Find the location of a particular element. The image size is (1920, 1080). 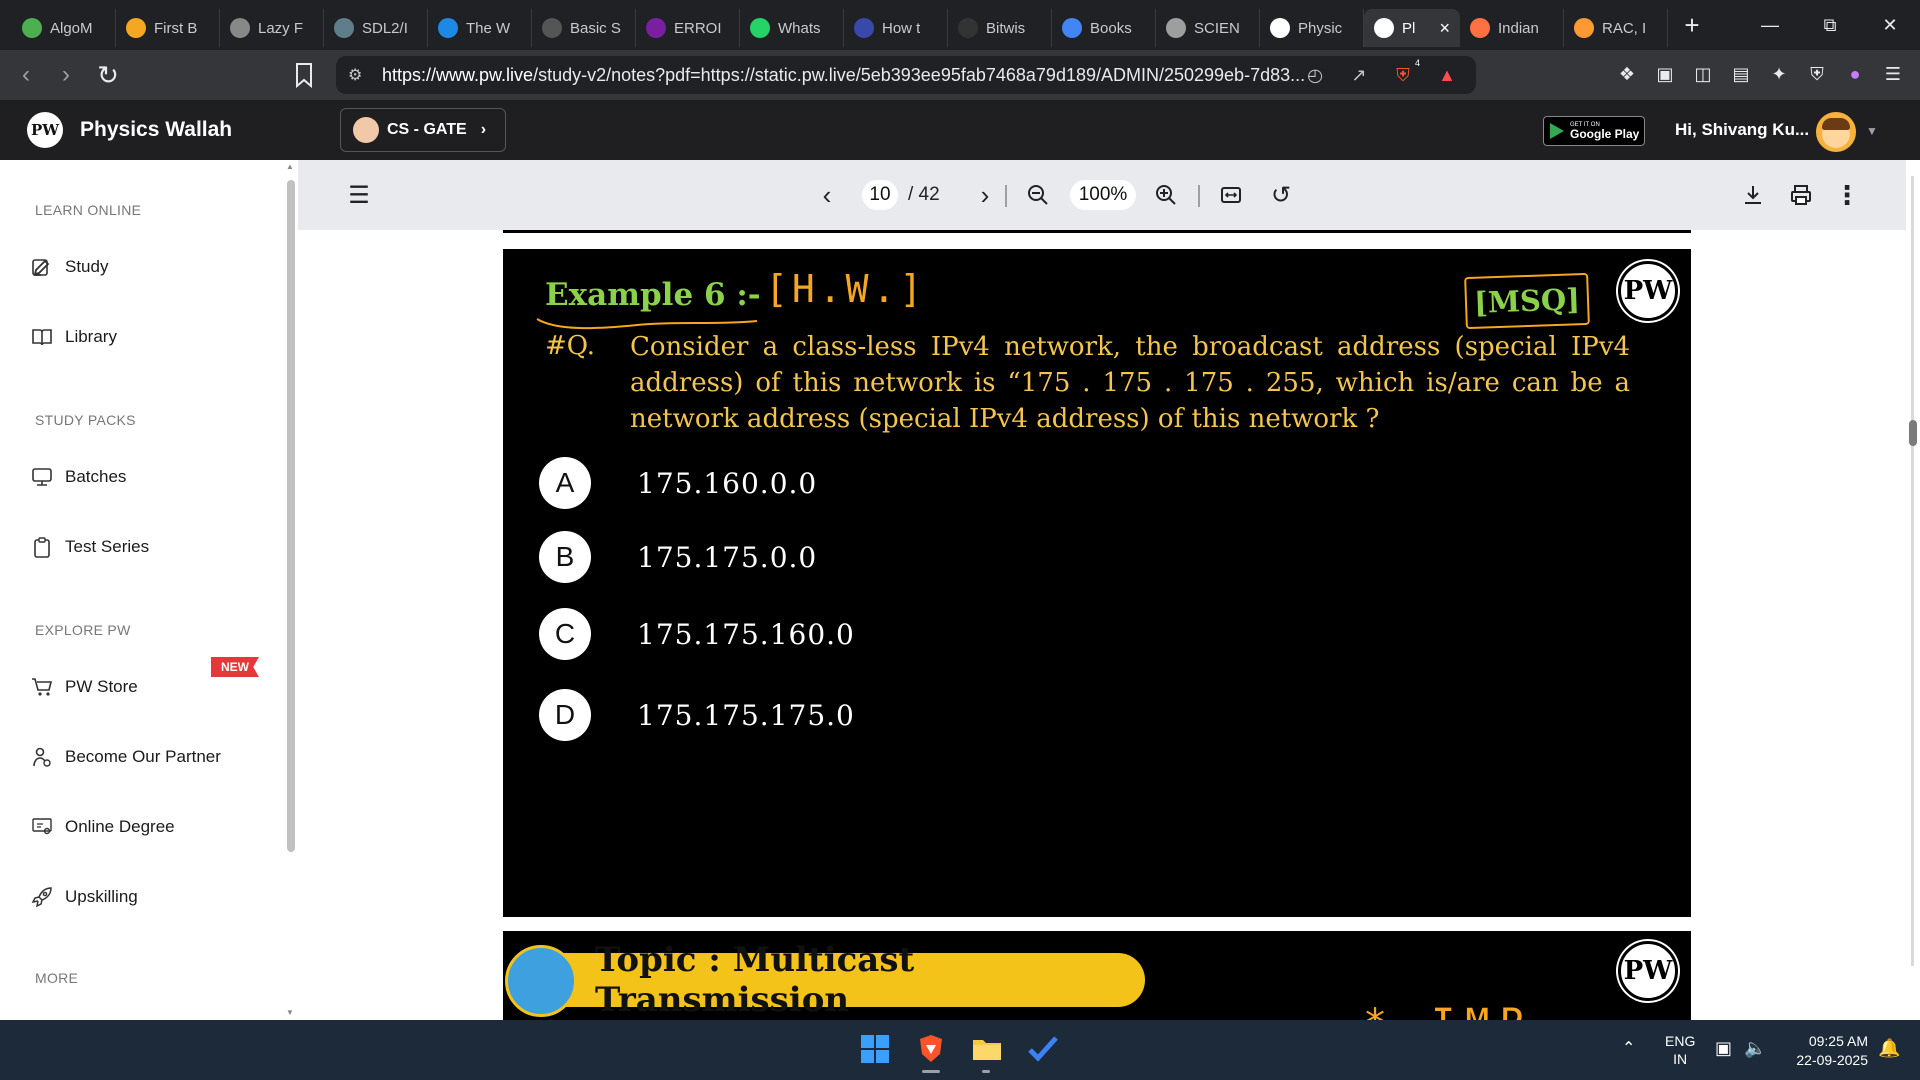

brave-browser-icon is located at coordinates (931, 1049).